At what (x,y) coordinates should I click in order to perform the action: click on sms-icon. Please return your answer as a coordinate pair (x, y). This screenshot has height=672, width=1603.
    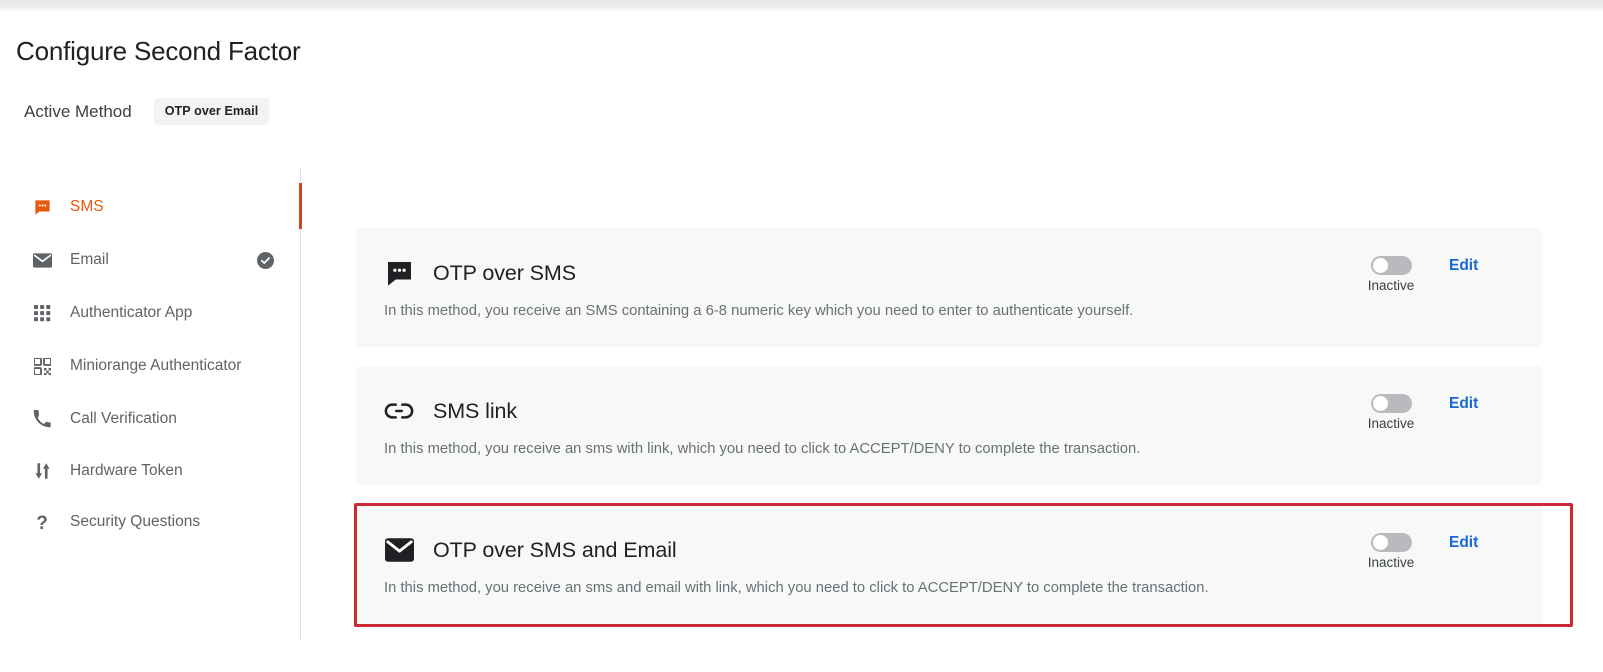
    Looking at the image, I should click on (42, 207).